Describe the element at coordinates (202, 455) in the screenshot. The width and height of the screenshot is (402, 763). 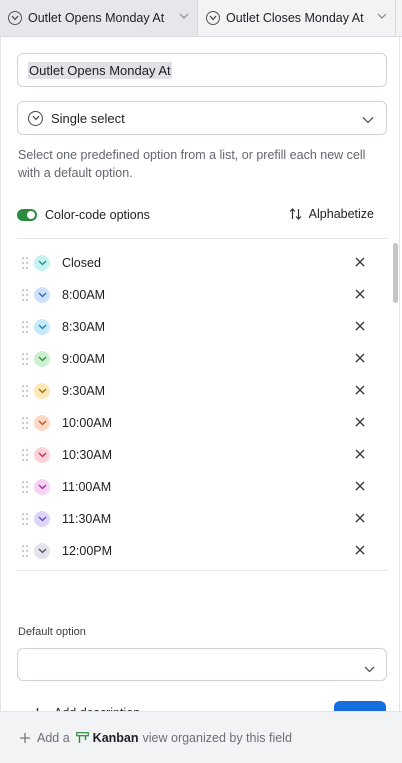
I see `option-row: 10:30AM` at that location.